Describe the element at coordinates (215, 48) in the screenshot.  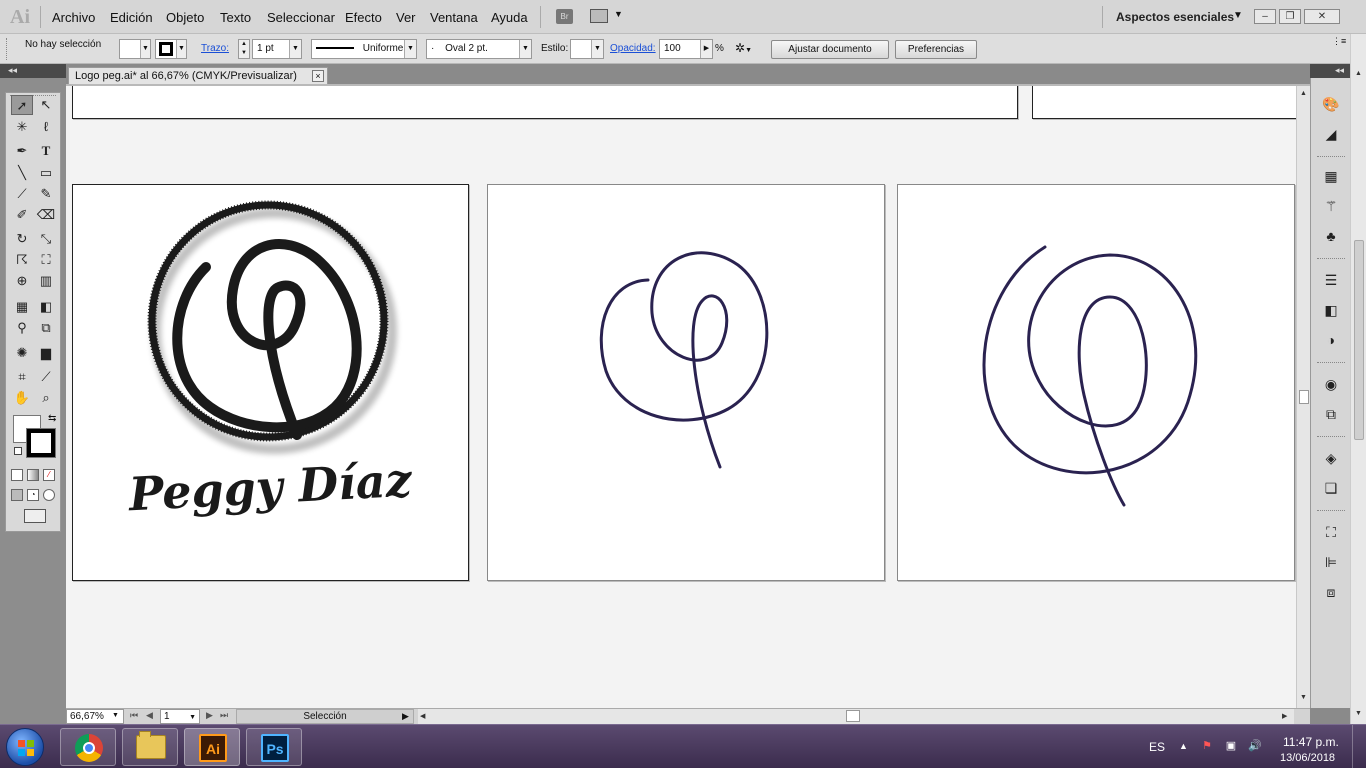
I see `stroke-panel-link: Trazo:` at that location.